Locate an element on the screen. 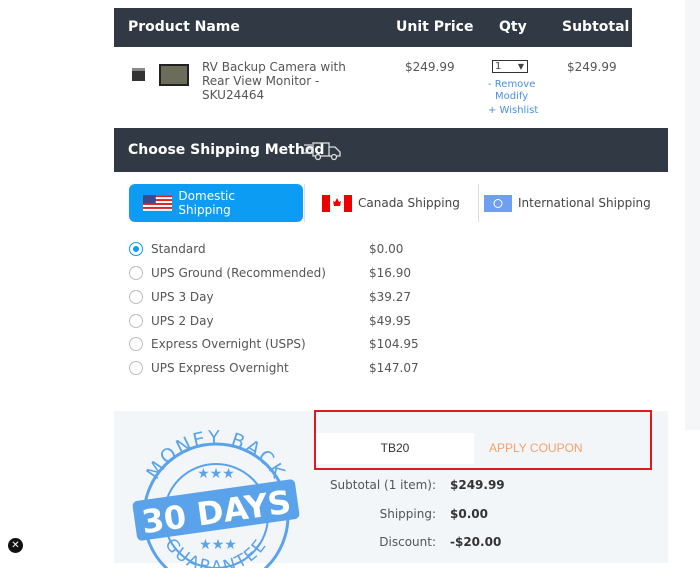  un-flag-icon is located at coordinates (498, 203).